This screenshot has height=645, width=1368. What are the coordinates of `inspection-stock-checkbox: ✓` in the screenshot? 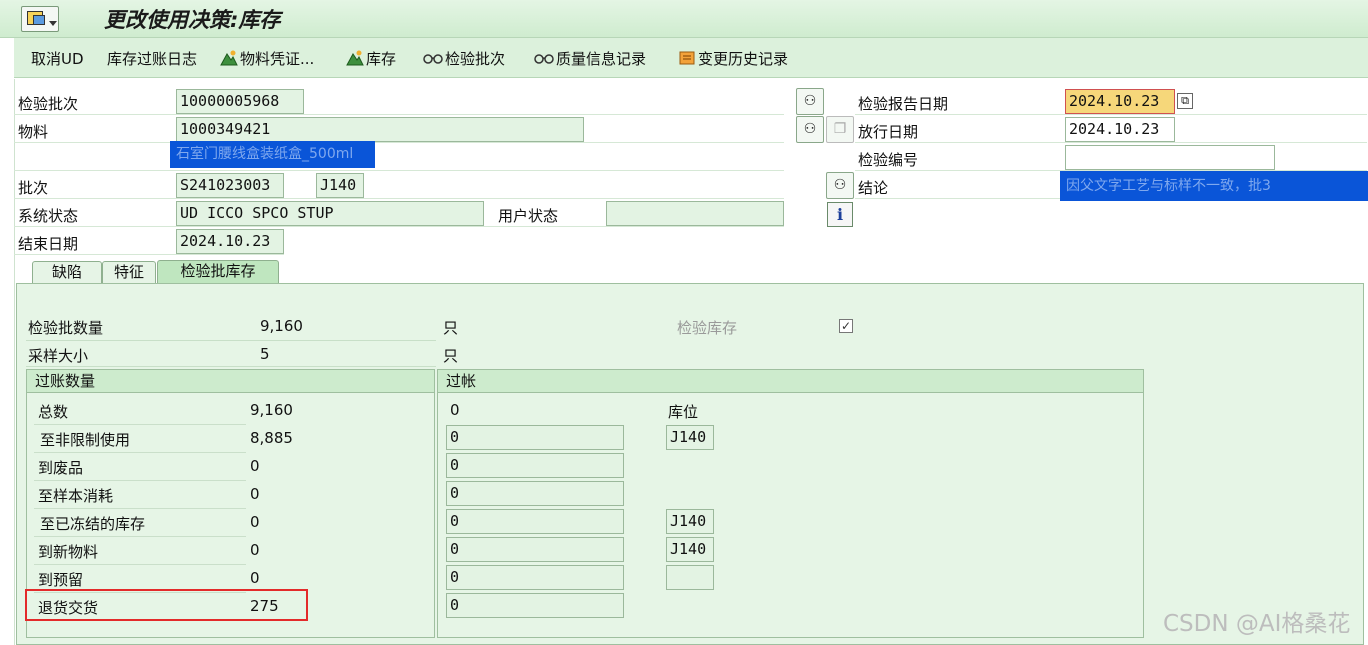 It's located at (846, 326).